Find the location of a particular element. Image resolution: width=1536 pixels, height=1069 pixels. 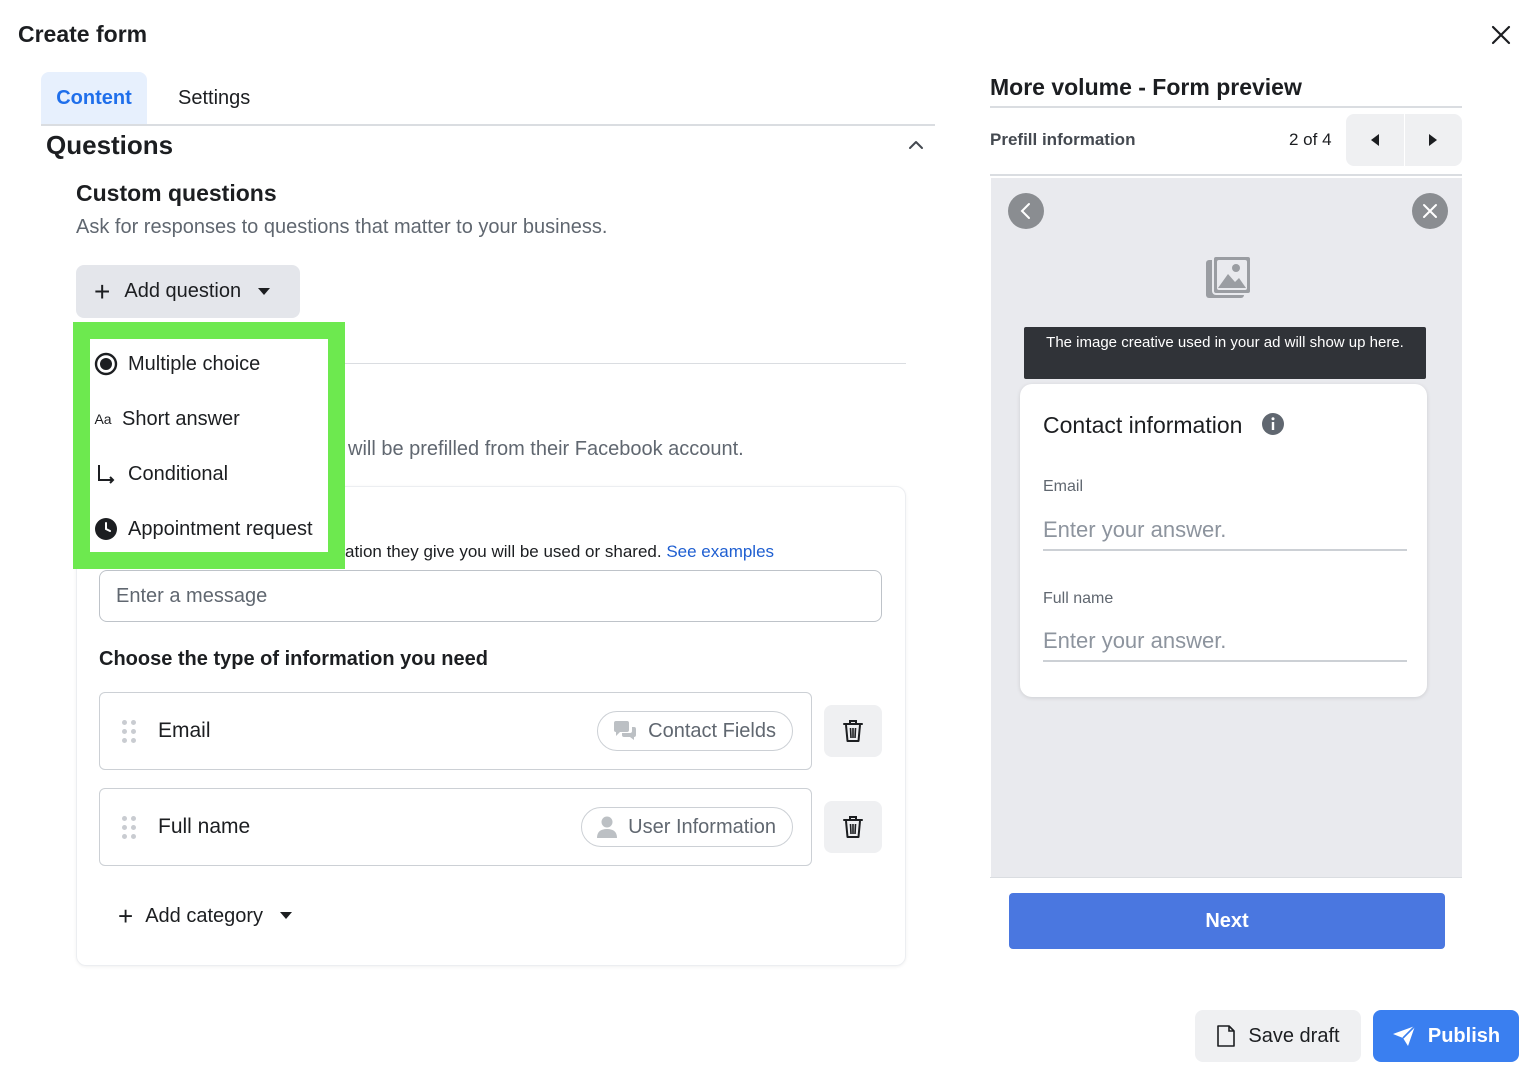

delete-fullname-button is located at coordinates (853, 827).